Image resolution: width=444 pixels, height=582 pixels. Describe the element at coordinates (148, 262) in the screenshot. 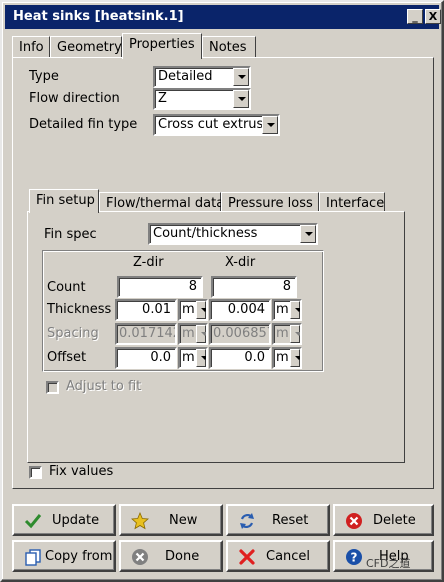

I see `z-dir-header: Z-dir` at that location.